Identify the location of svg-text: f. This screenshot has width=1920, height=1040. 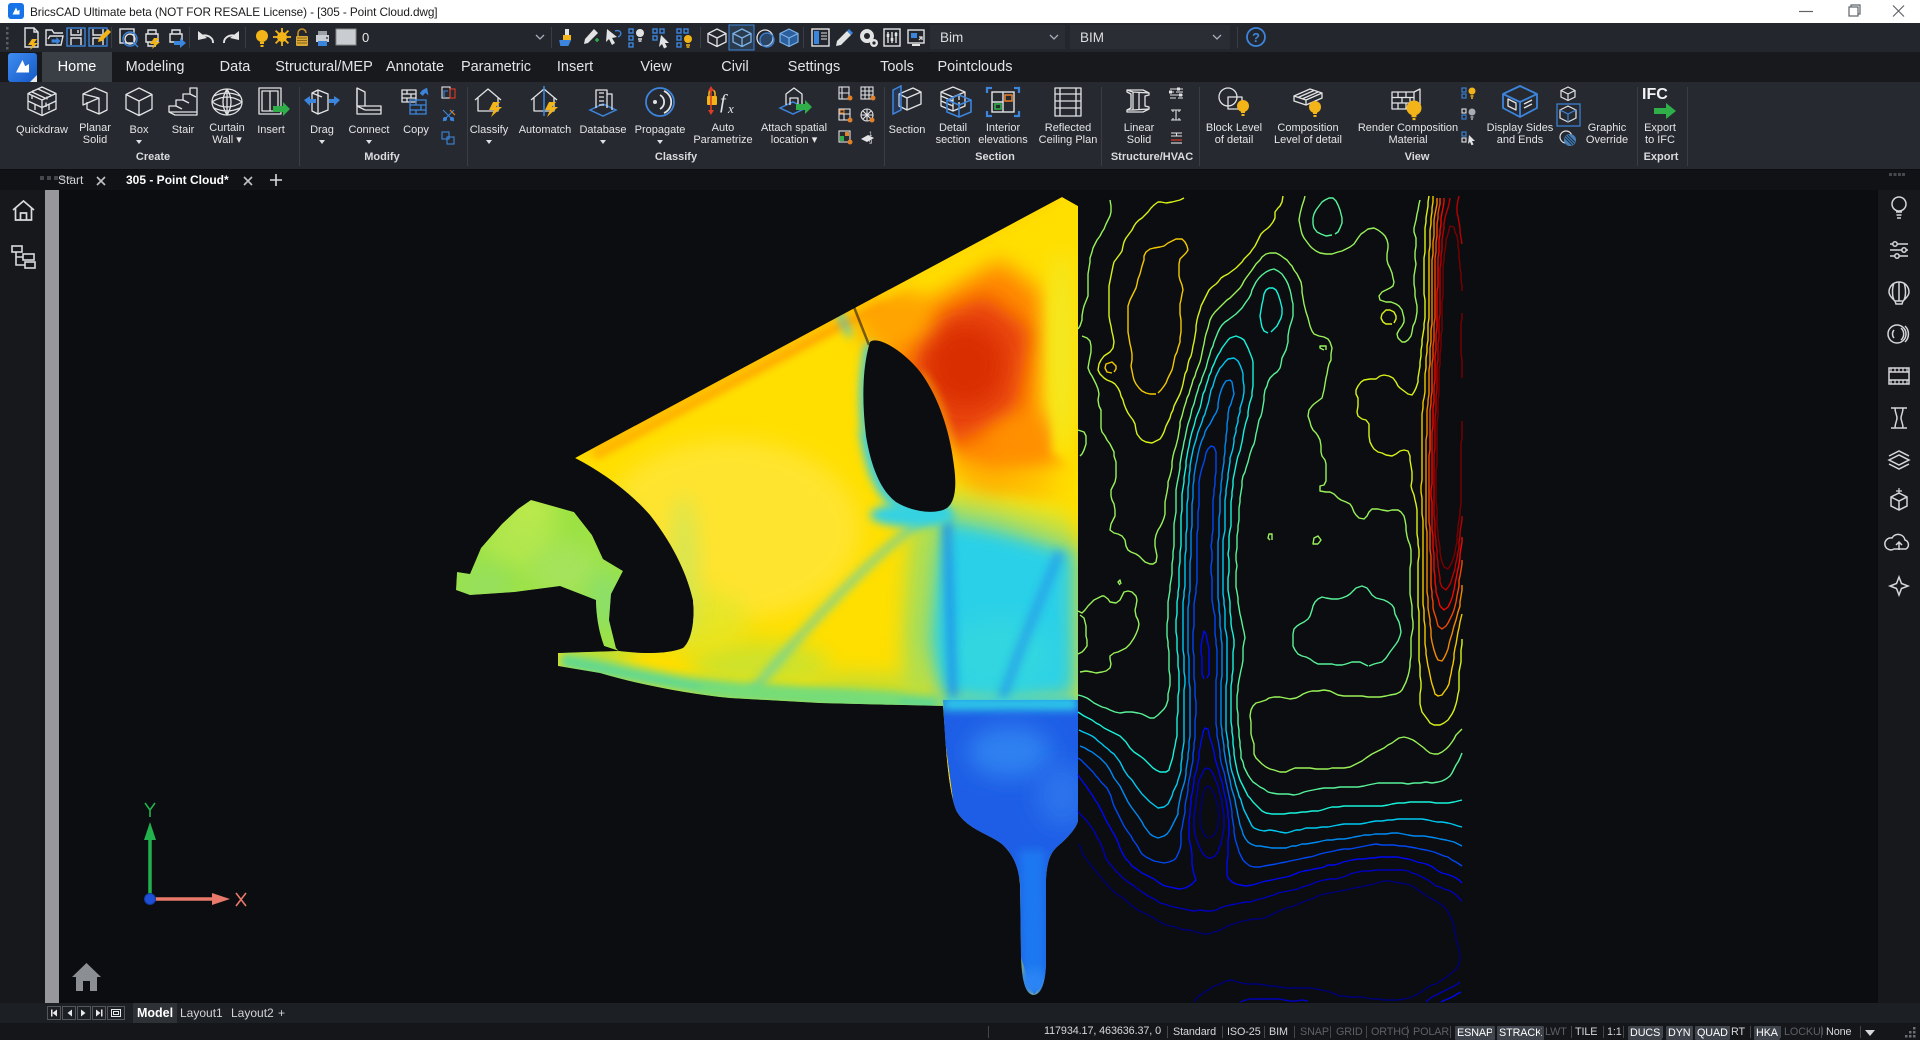
(724, 102).